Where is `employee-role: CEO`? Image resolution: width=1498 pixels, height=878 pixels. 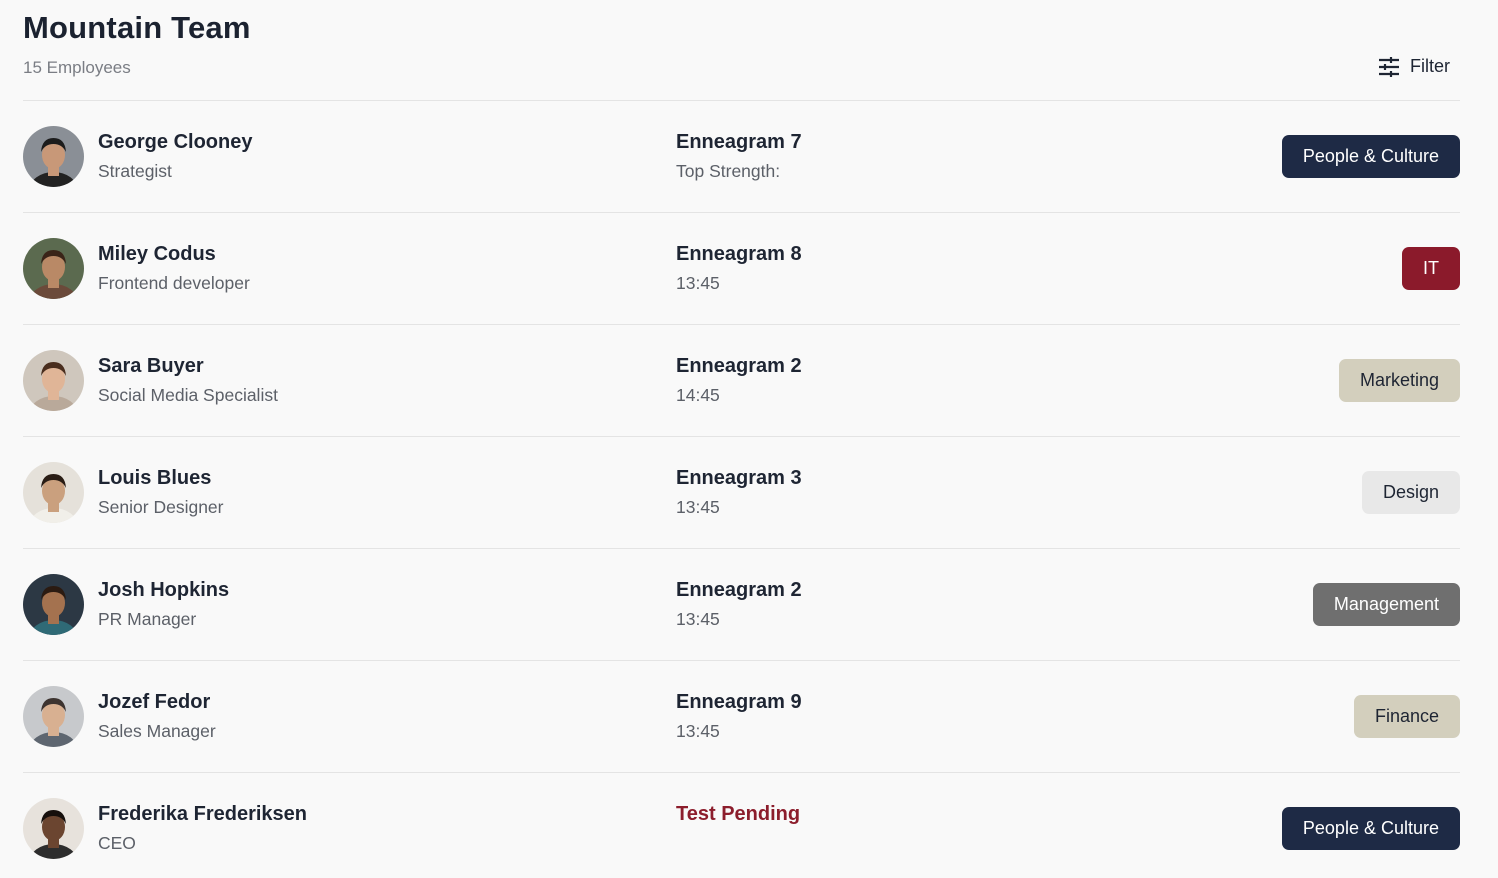 employee-role: CEO is located at coordinates (117, 843).